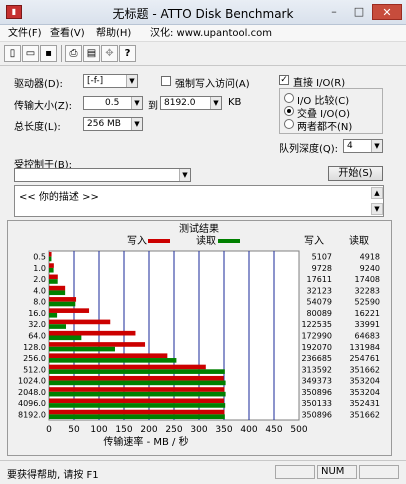 The width and height of the screenshot is (406, 484). I want to click on scroll-up-icon: ▲, so click(377, 193).